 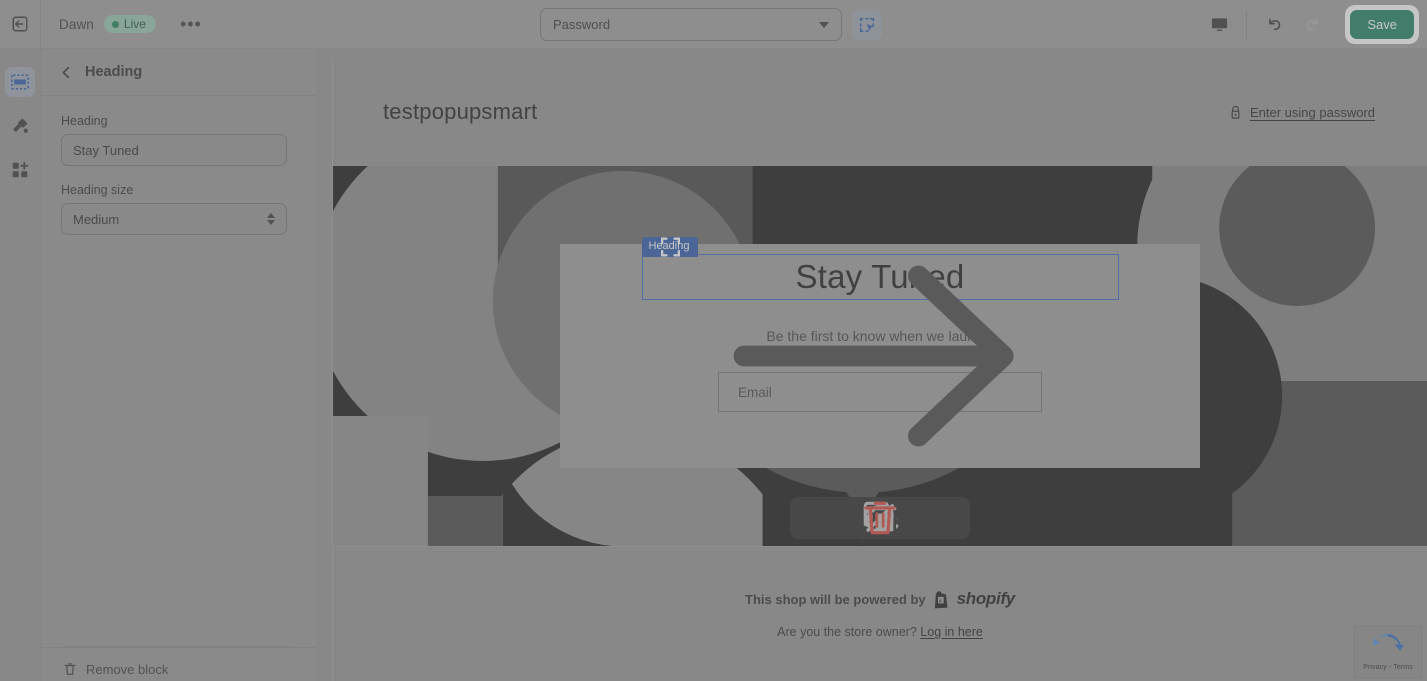 What do you see at coordinates (986, 598) in the screenshot?
I see `shopify-wordmark: shopify` at bounding box center [986, 598].